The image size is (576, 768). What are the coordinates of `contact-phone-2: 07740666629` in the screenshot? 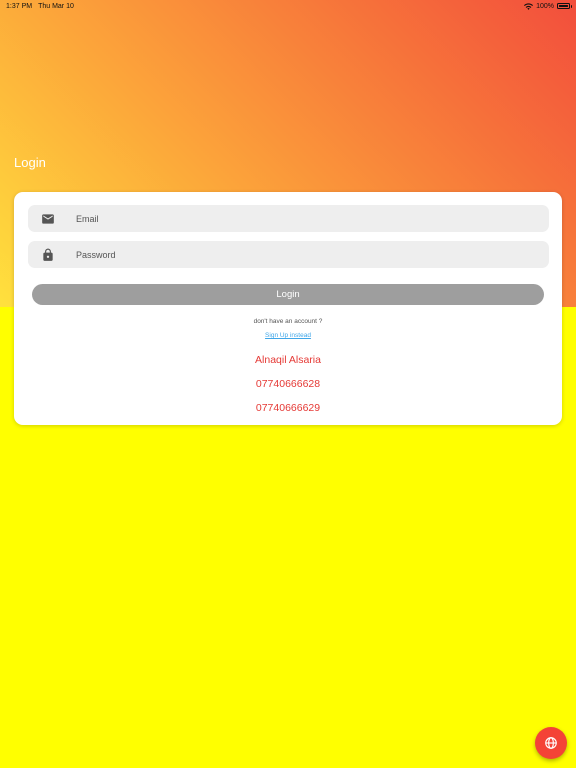 It's located at (288, 408).